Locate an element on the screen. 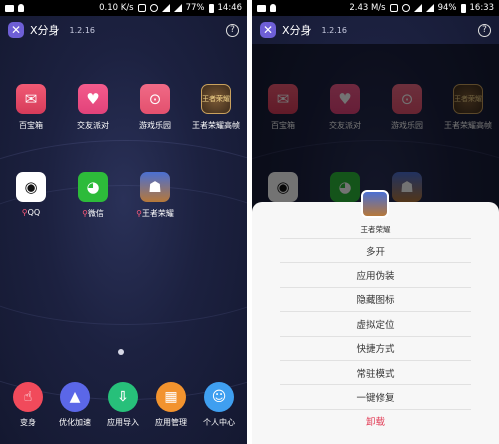 The width and height of the screenshot is (499, 444). app-label: 游戏乐园 is located at coordinates (155, 125).